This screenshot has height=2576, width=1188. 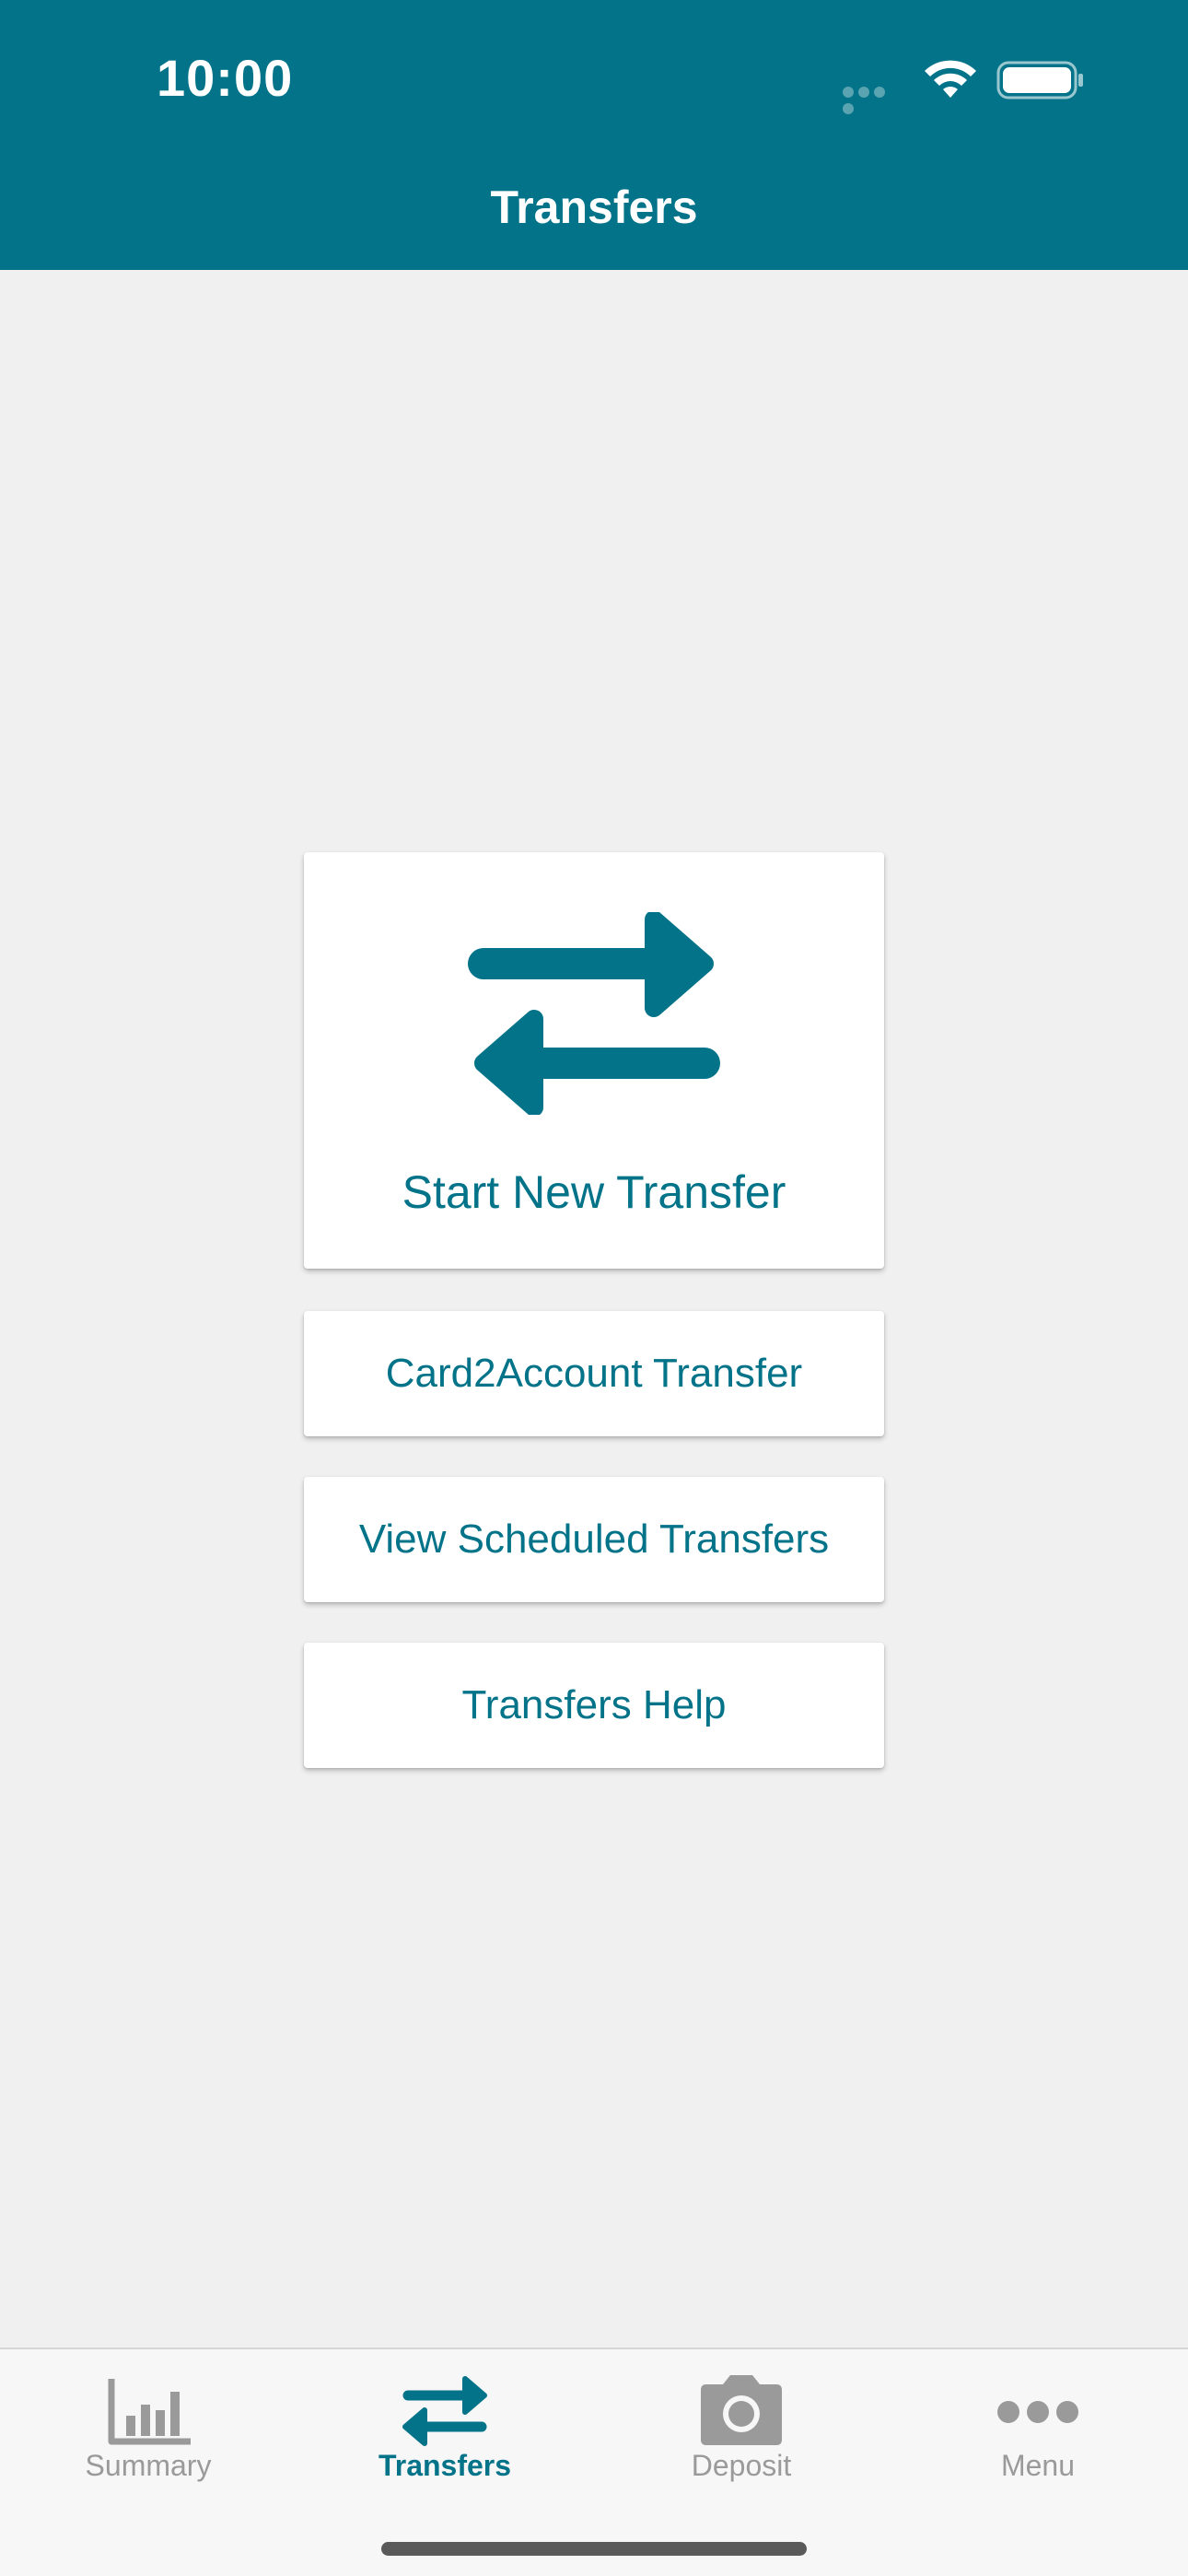 What do you see at coordinates (594, 2549) in the screenshot?
I see `home-indicator` at bounding box center [594, 2549].